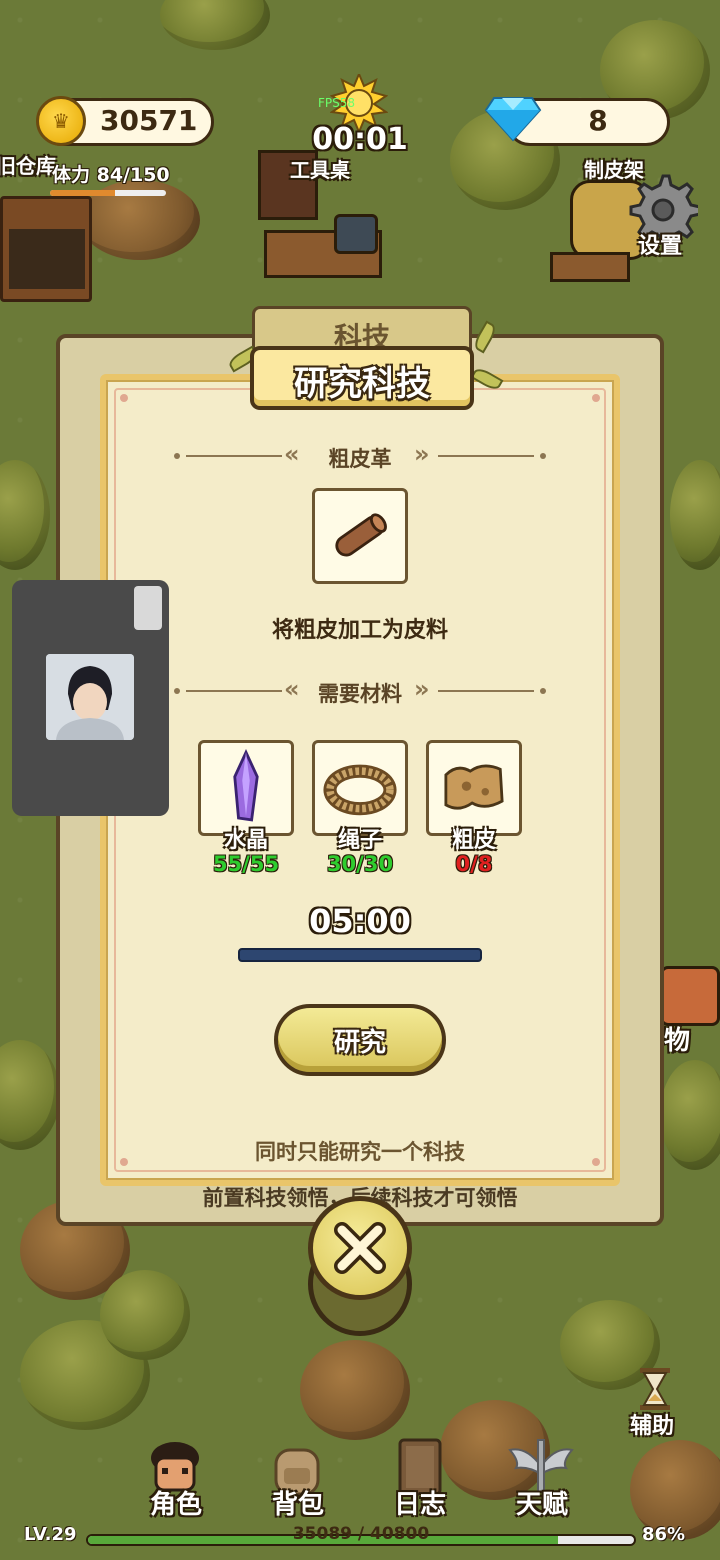  What do you see at coordinates (149, 120) in the screenshot?
I see `coin-value: 30571` at bounding box center [149, 120].